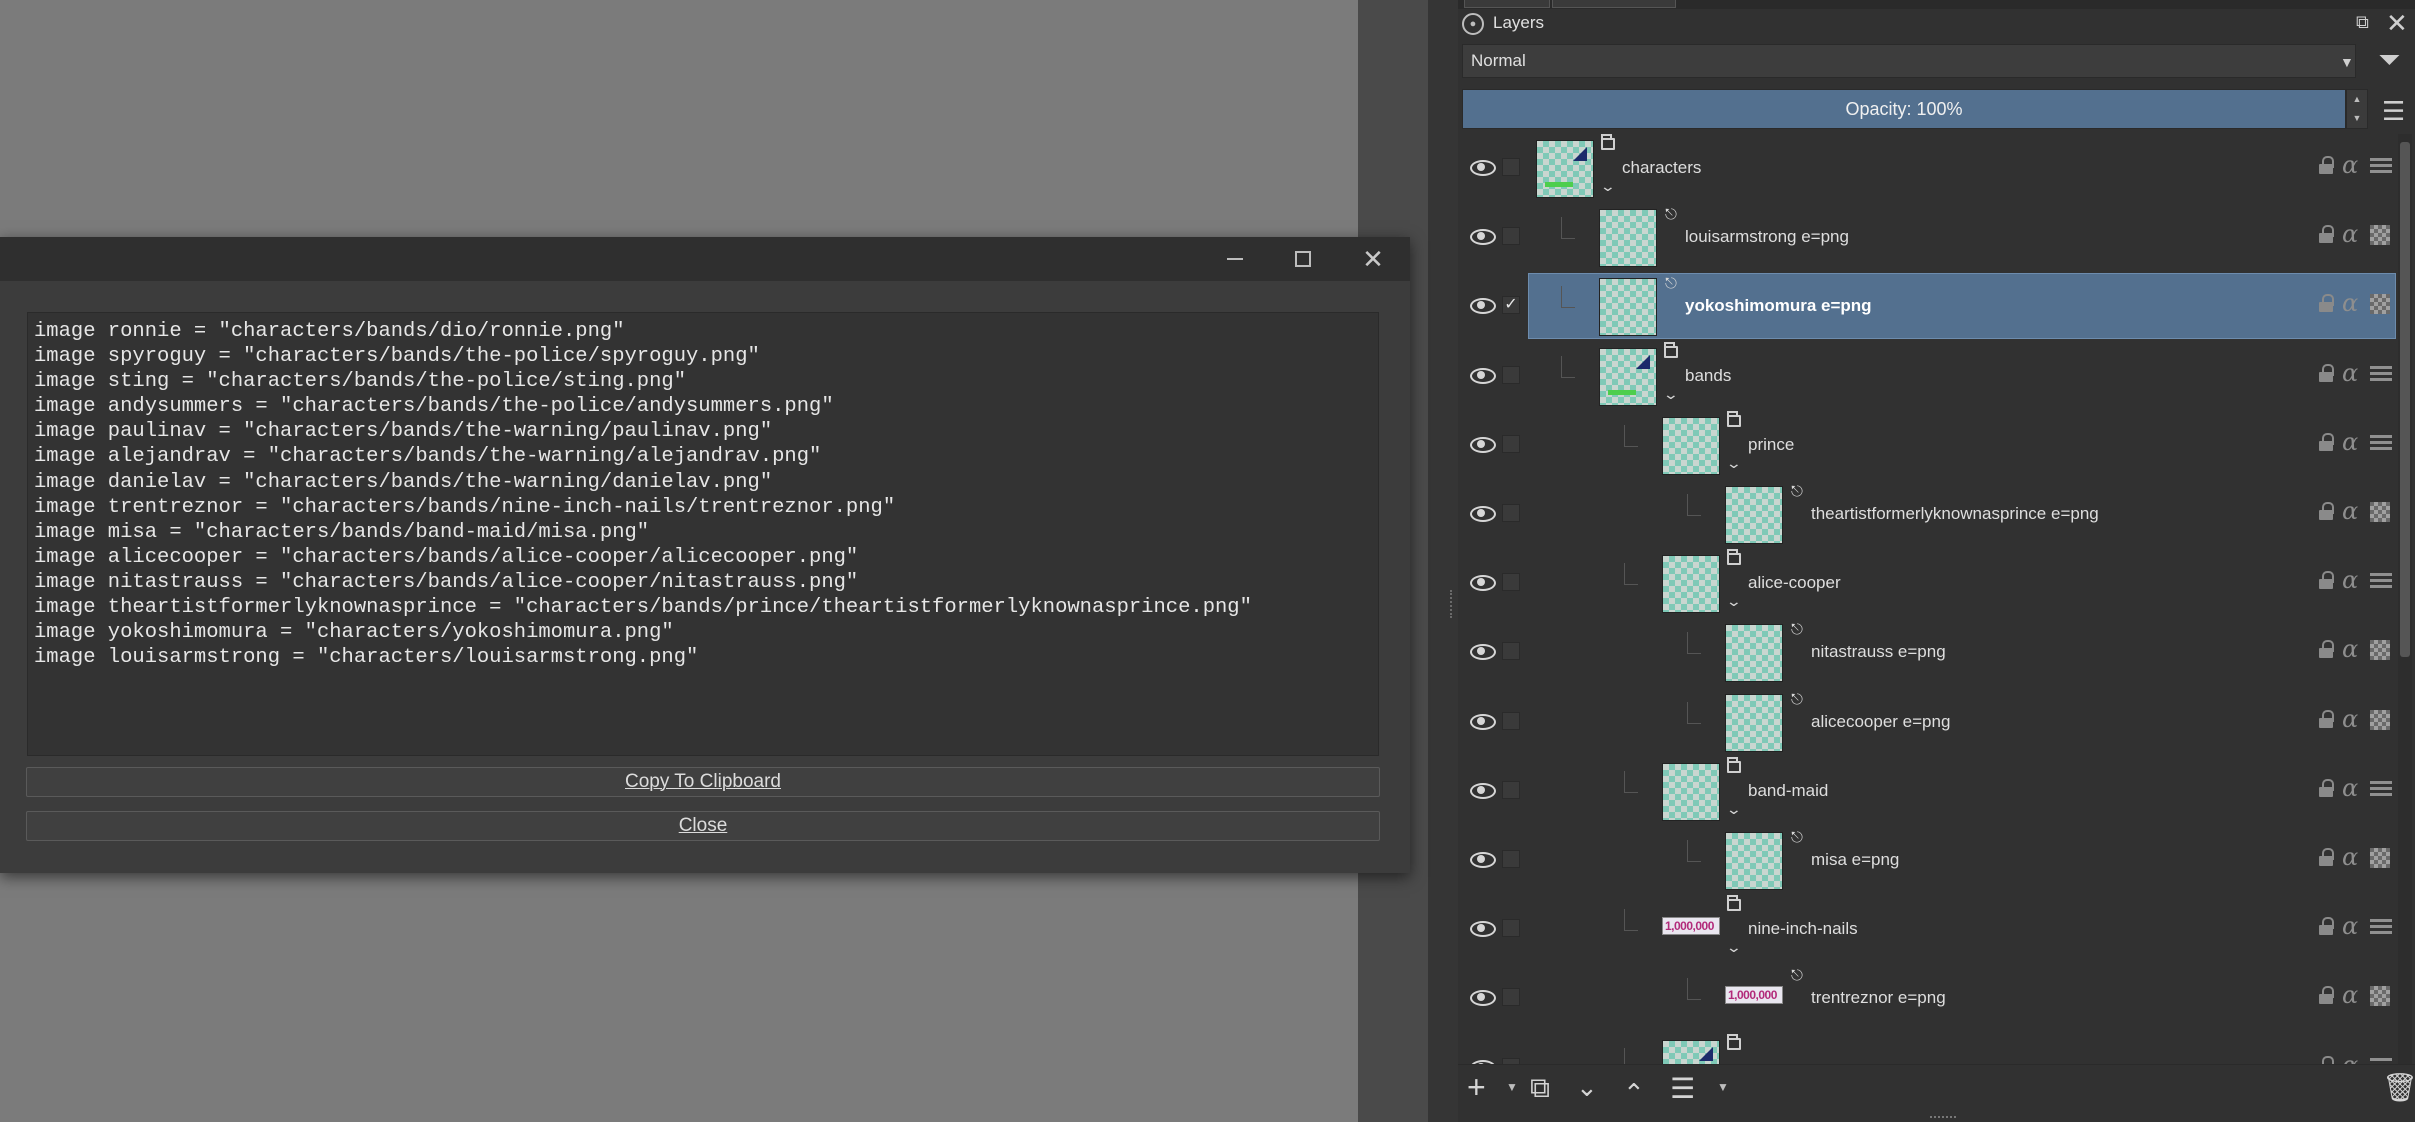 This screenshot has height=1122, width=2415. What do you see at coordinates (1929, 1048) in the screenshot?
I see `layer-row: α` at bounding box center [1929, 1048].